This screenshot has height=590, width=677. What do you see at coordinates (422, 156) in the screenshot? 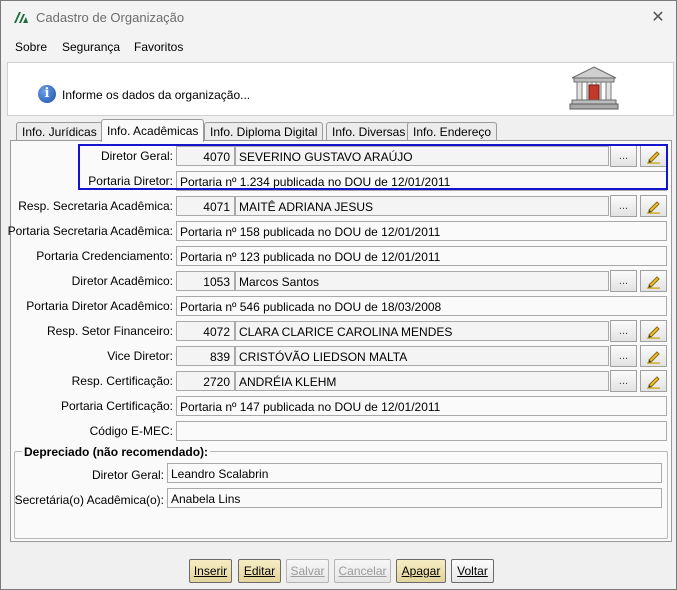
I see `diretor-geral-name: SEVERINO GUSTAVO ARAÚJO` at bounding box center [422, 156].